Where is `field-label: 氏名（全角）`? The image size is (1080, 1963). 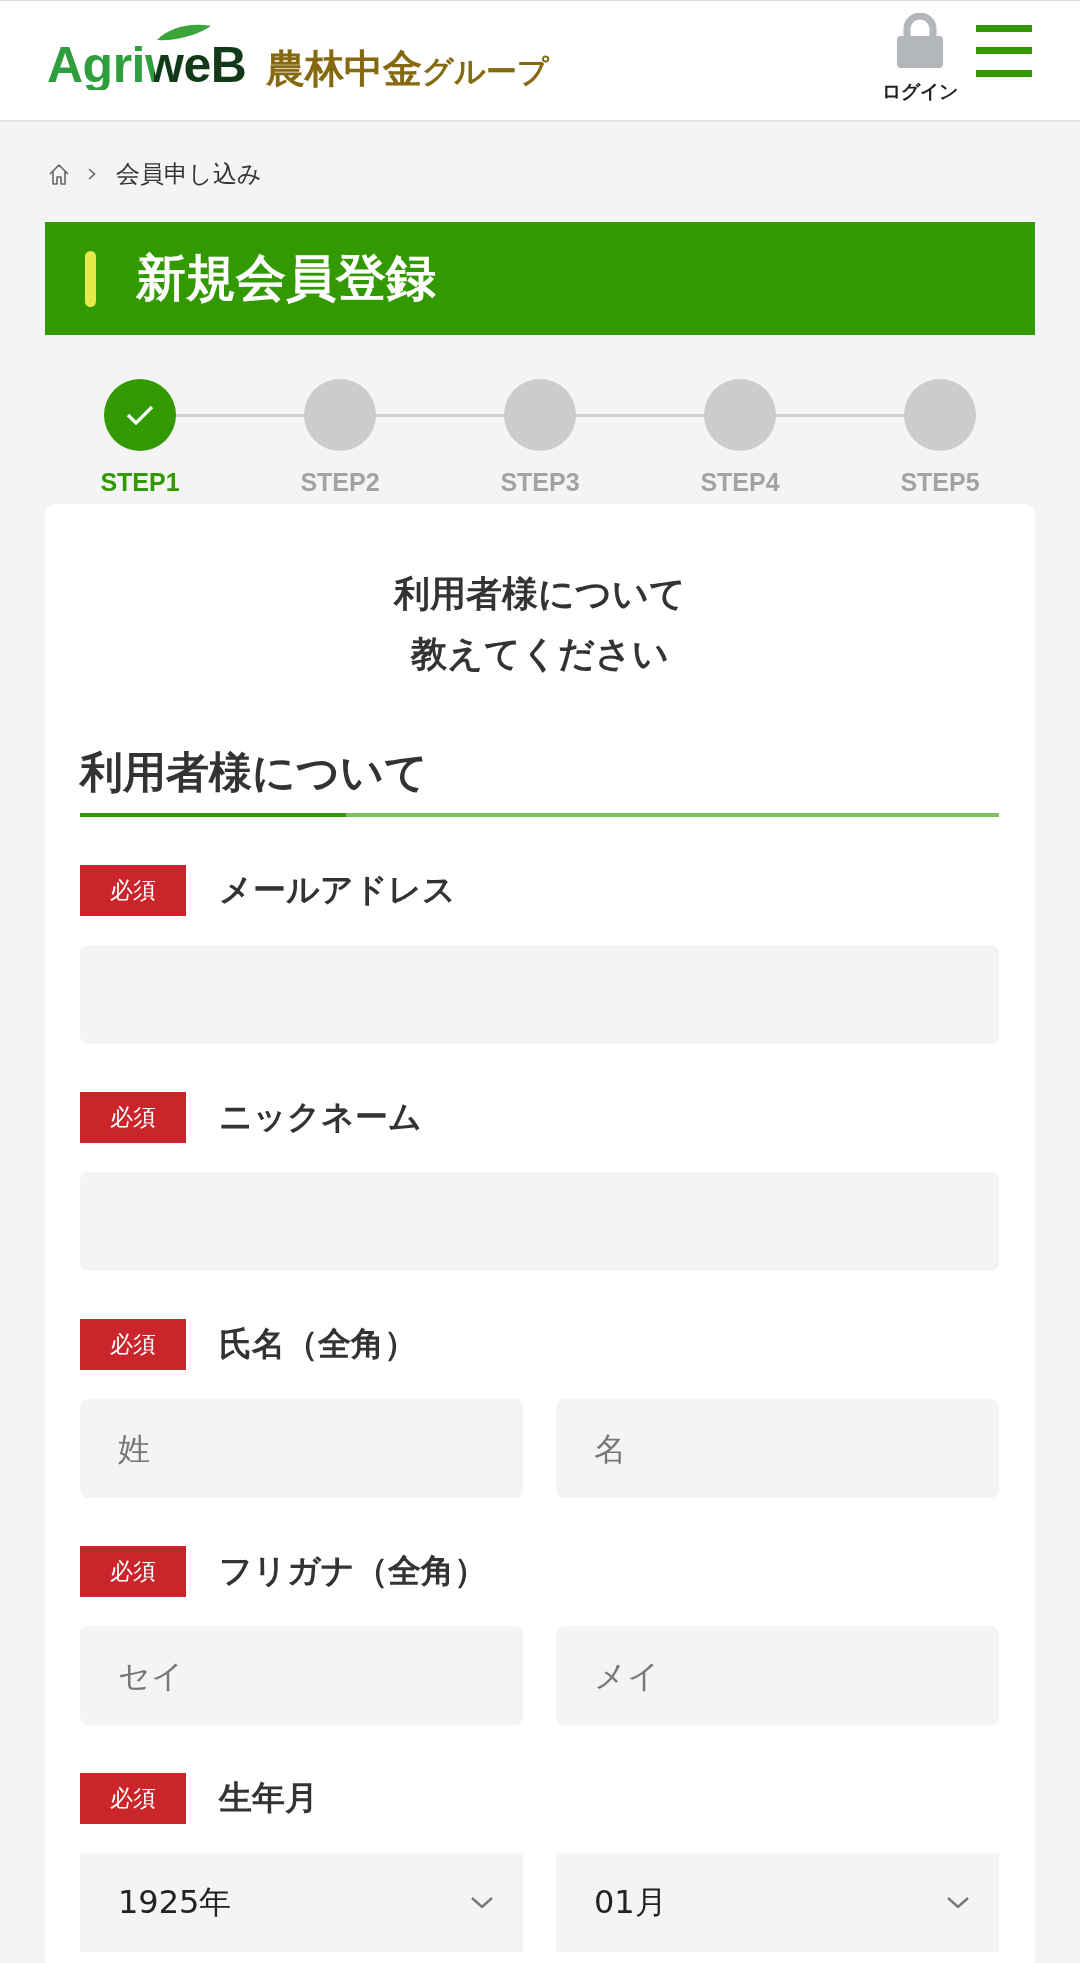
field-label: 氏名（全角） is located at coordinates (318, 1344).